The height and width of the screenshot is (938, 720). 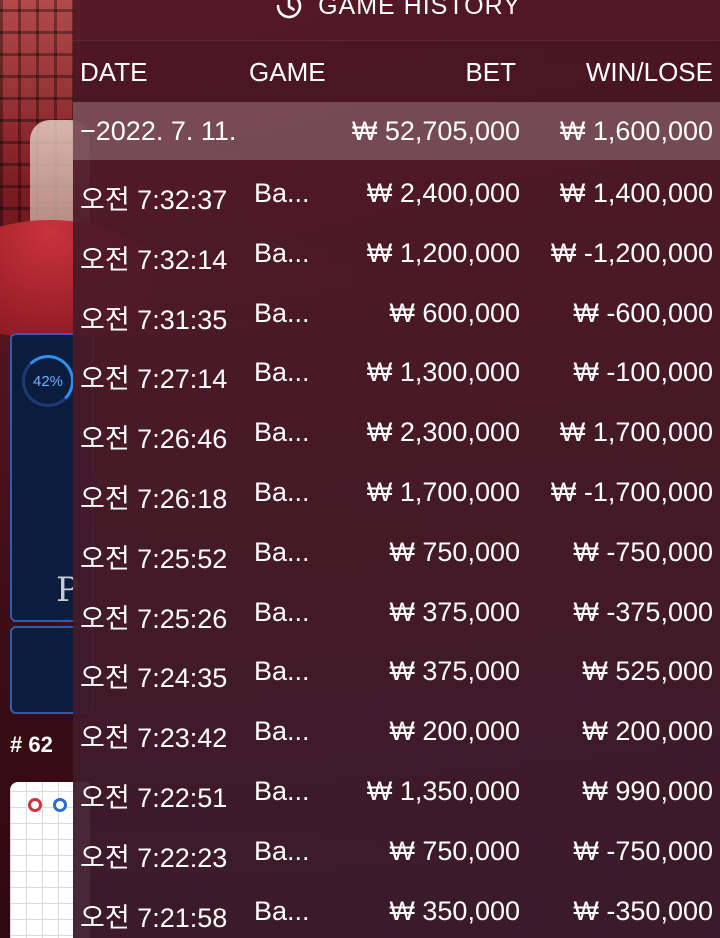 I want to click on history-row-time: 오전 7:22:23, so click(x=154, y=857).